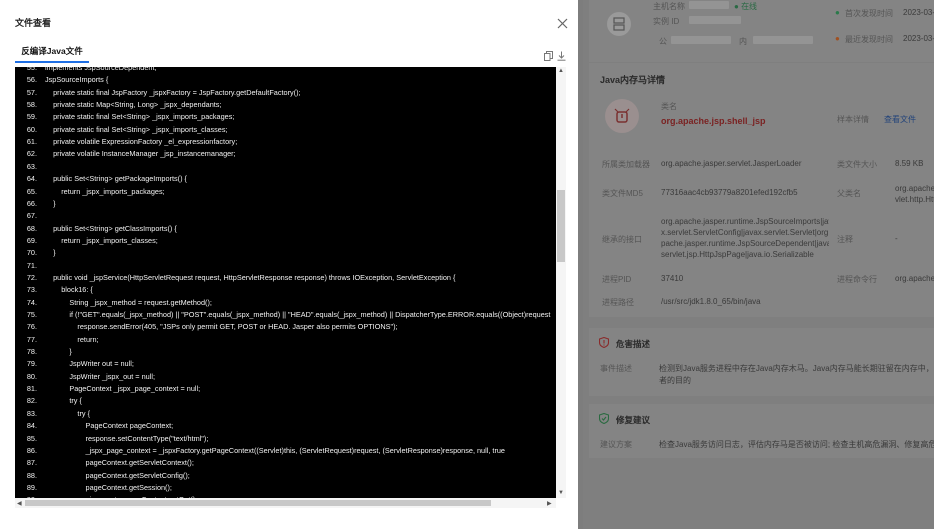  I want to click on code-line: PageContext _jspx_page_context = null;, so click(123, 389).